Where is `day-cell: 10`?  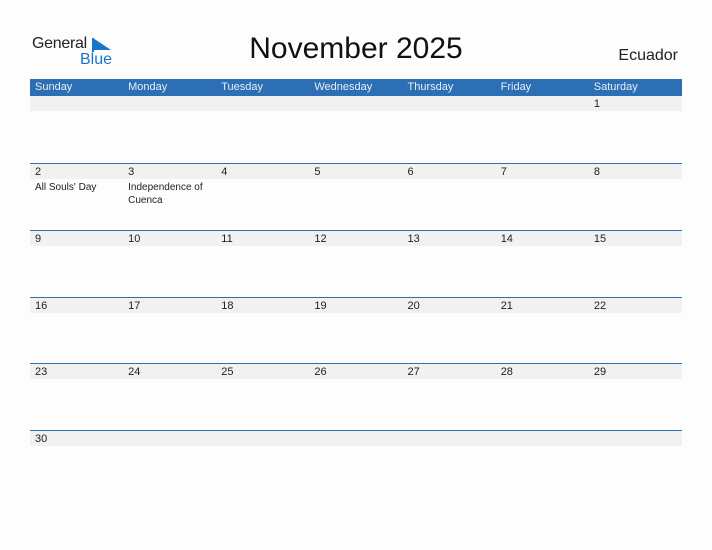
day-cell: 10 is located at coordinates (169, 264).